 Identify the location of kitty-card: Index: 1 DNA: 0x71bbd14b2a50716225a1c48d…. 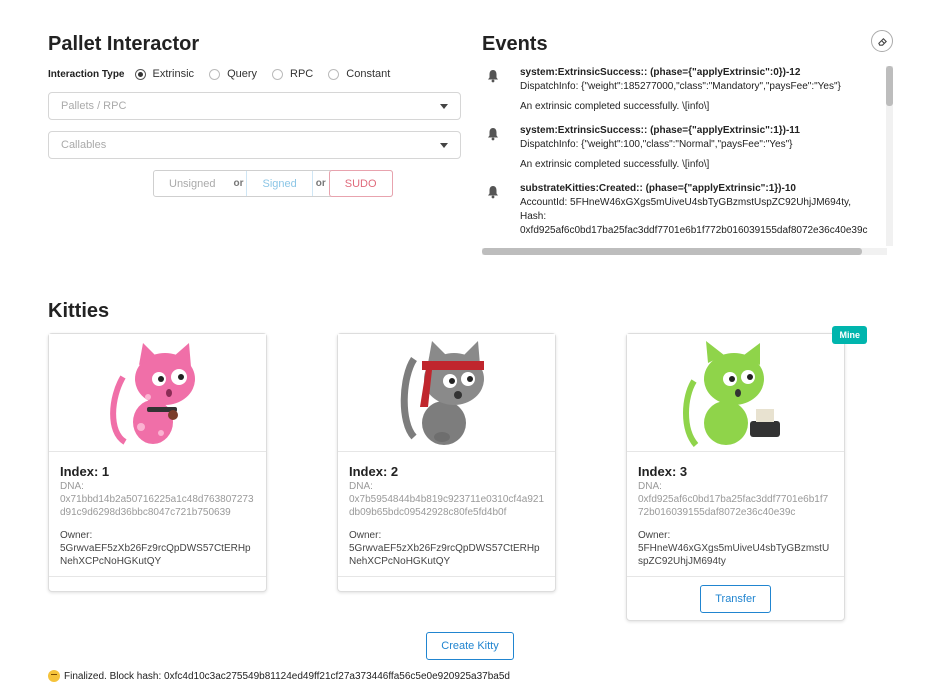
(157, 462).